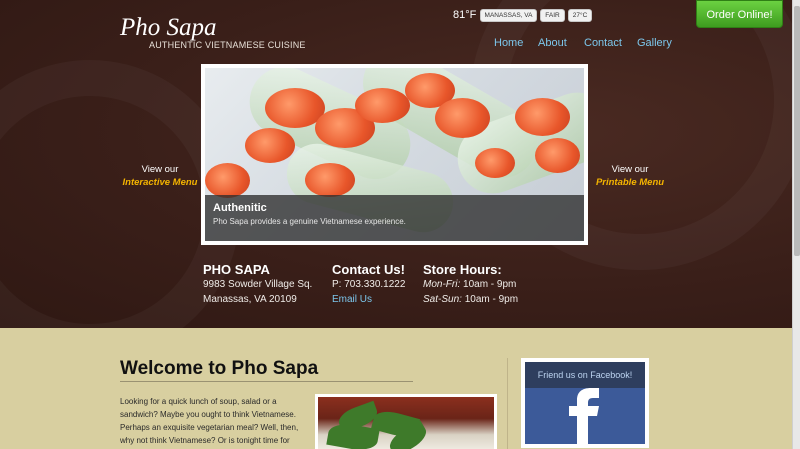 Image resolution: width=800 pixels, height=449 pixels. I want to click on nav-home: Home, so click(508, 43).